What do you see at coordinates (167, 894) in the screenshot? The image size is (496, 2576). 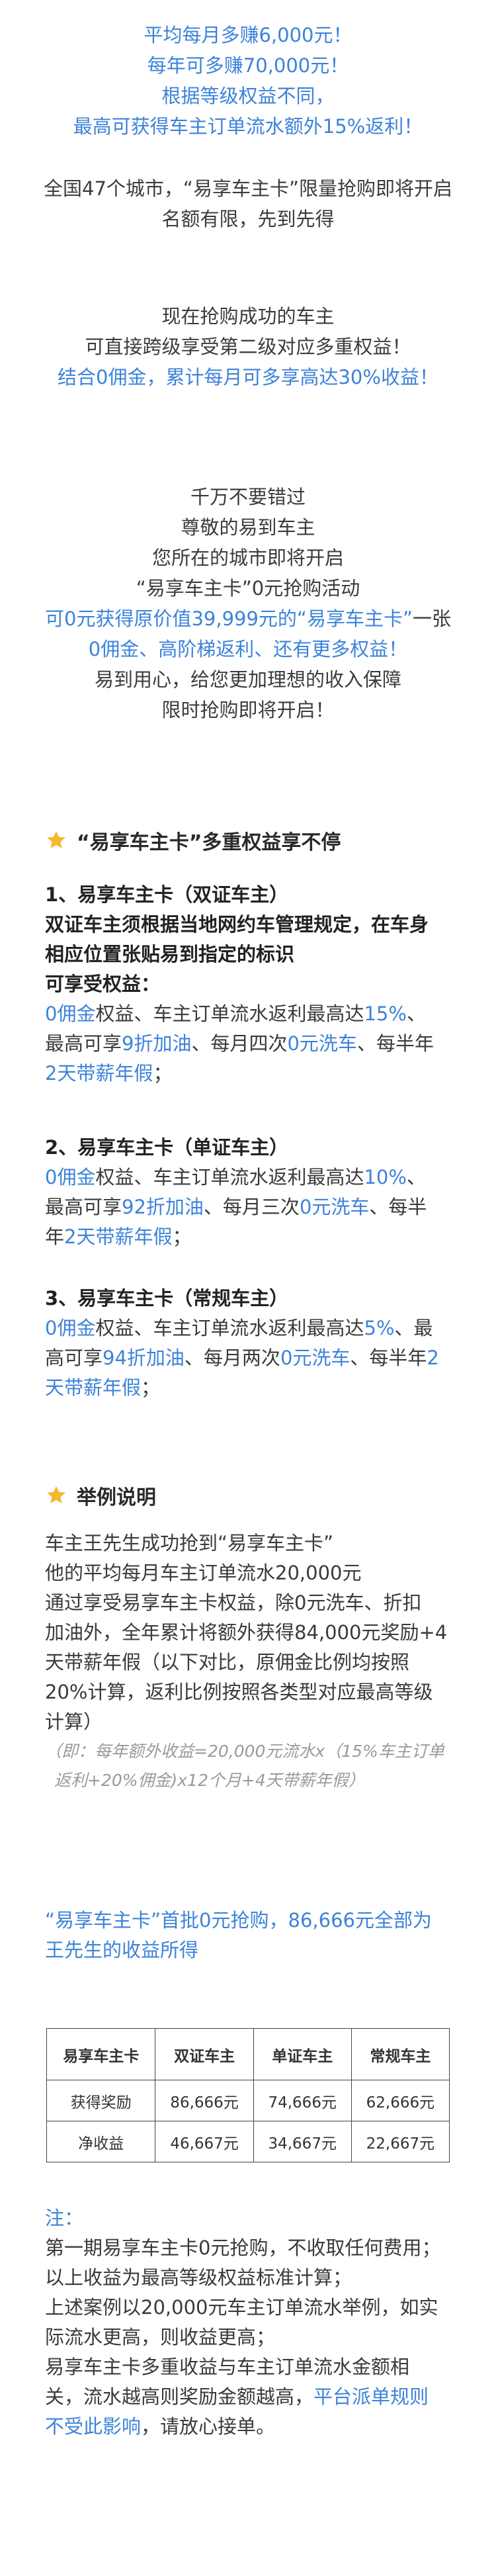 I see `card1-title: 1、易享车主卡（双证车主）` at bounding box center [167, 894].